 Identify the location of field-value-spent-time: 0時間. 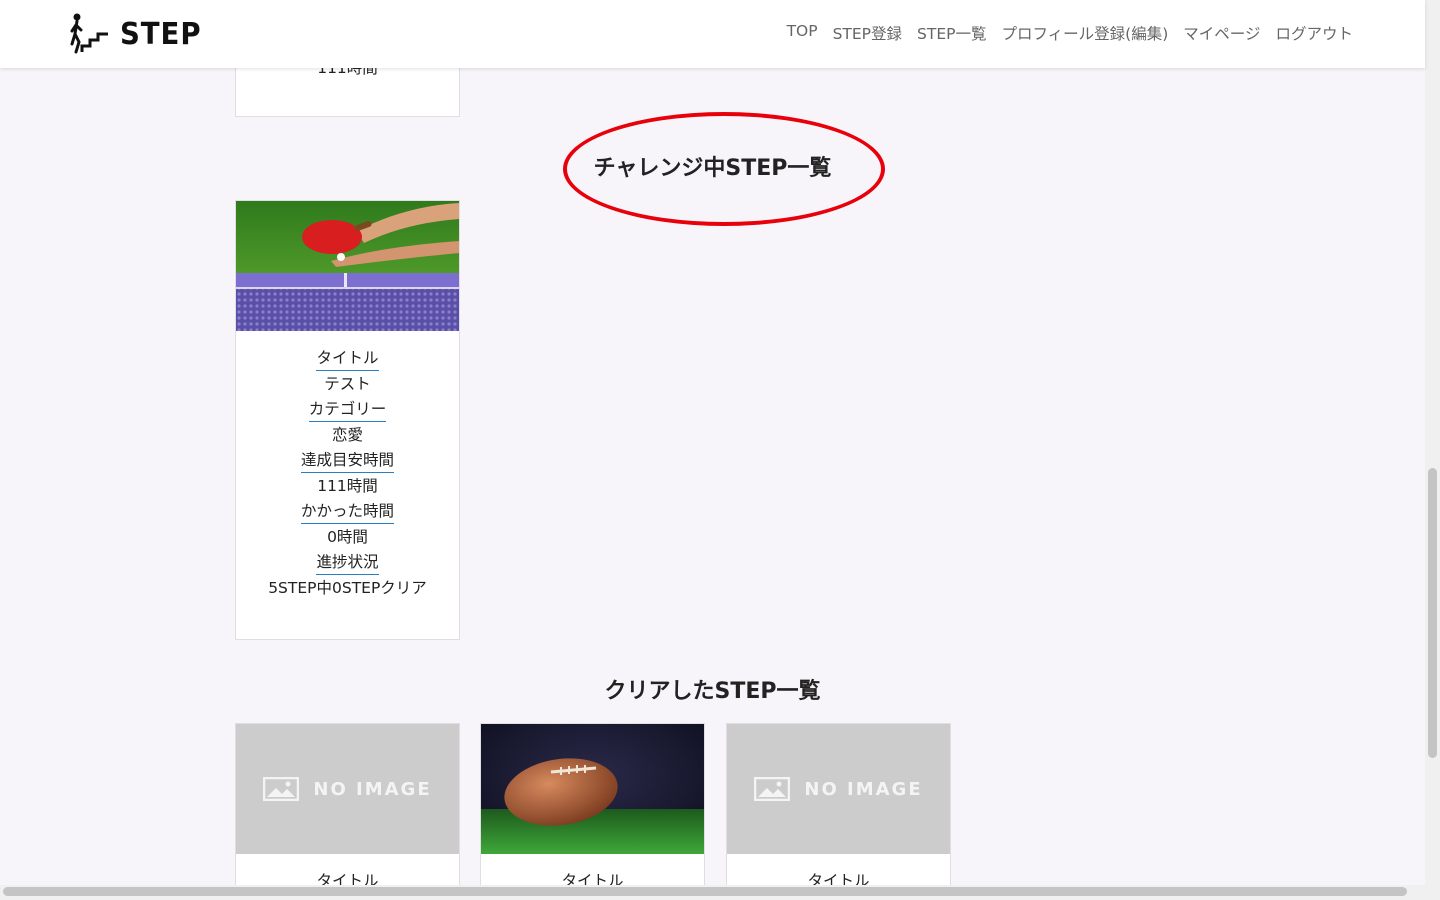
(347, 537).